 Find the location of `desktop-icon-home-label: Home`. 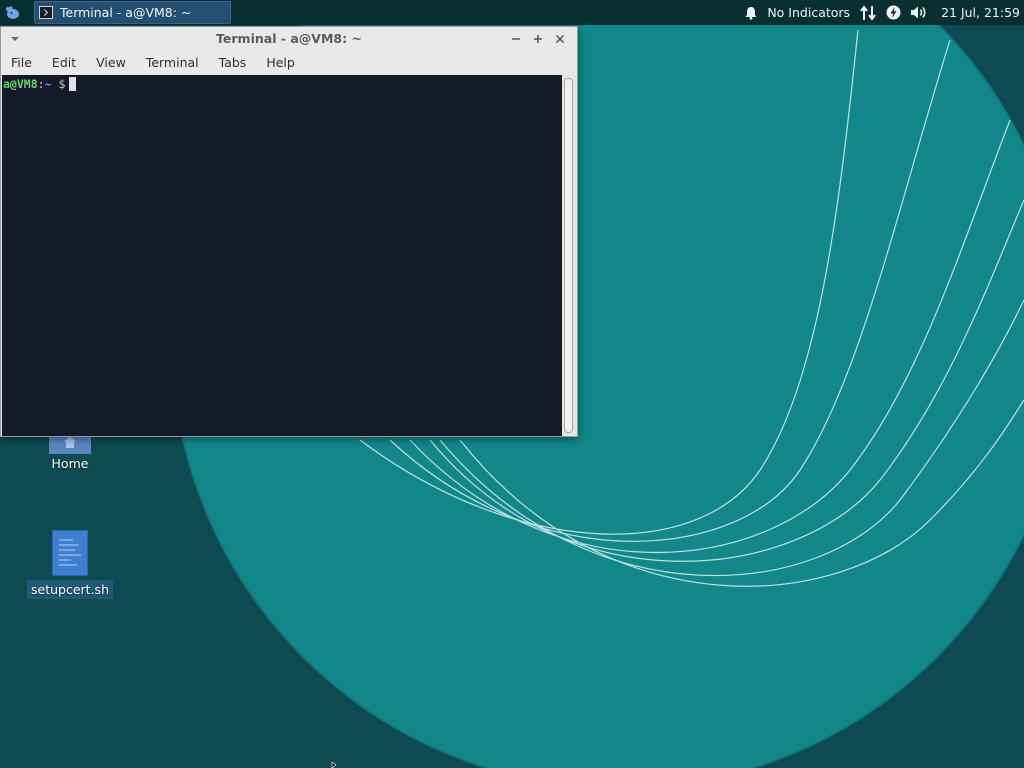

desktop-icon-home-label: Home is located at coordinates (70, 463).